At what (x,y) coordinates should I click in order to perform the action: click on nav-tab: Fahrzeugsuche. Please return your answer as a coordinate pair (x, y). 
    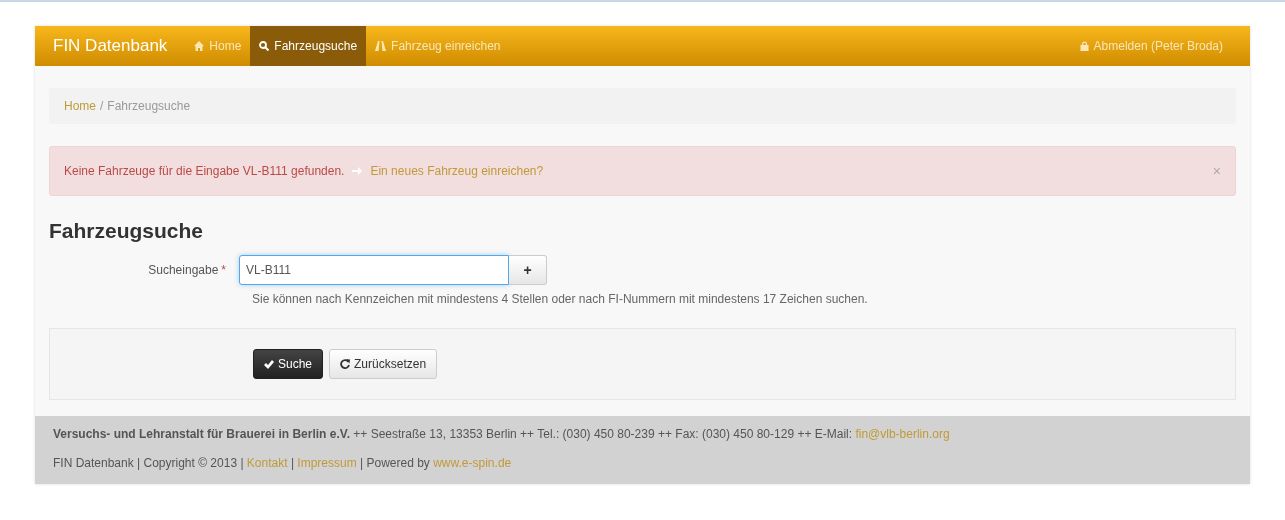
    Looking at the image, I should click on (308, 46).